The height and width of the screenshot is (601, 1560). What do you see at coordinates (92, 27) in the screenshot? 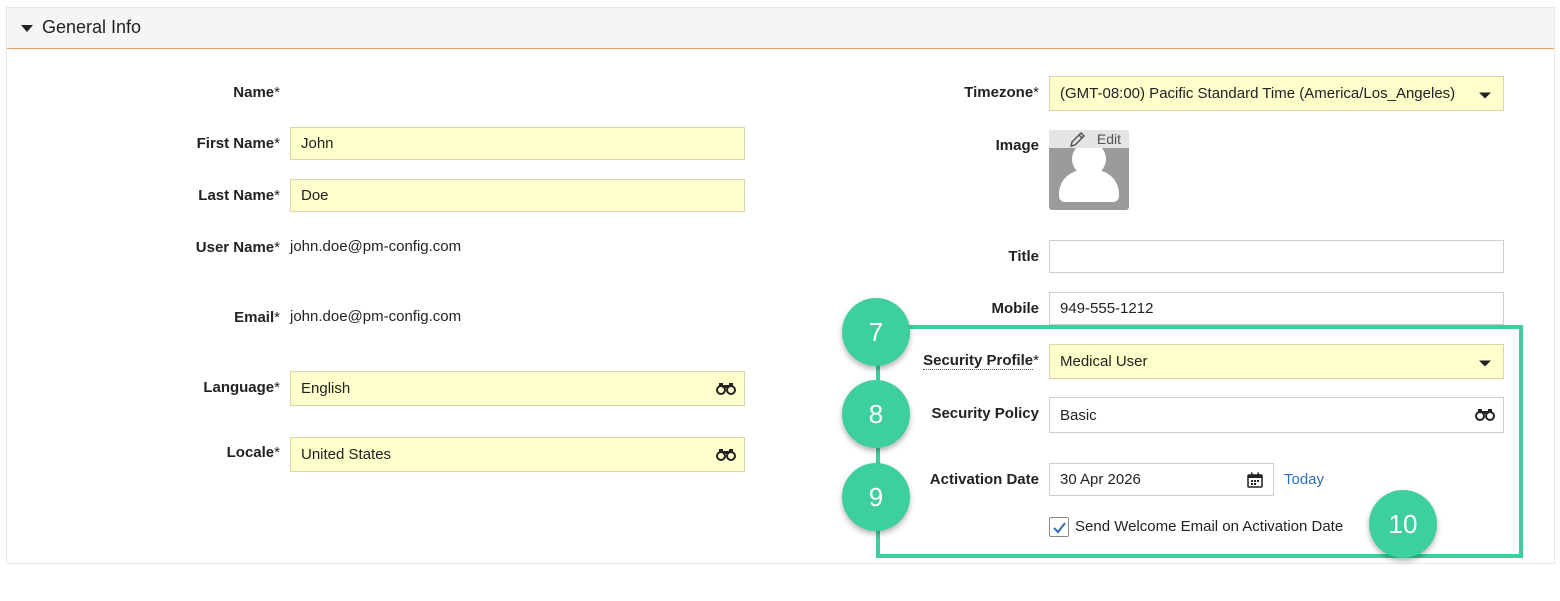
I see `section-title: General Info` at bounding box center [92, 27].